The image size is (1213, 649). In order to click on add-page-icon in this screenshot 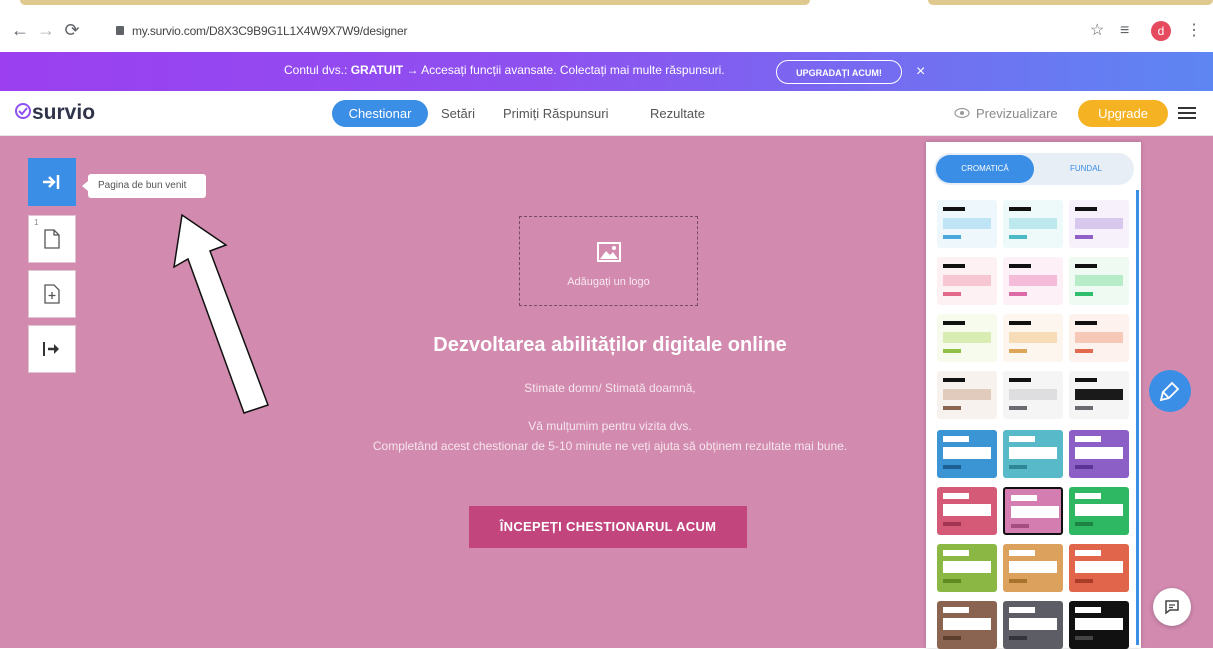, I will do `click(52, 294)`.